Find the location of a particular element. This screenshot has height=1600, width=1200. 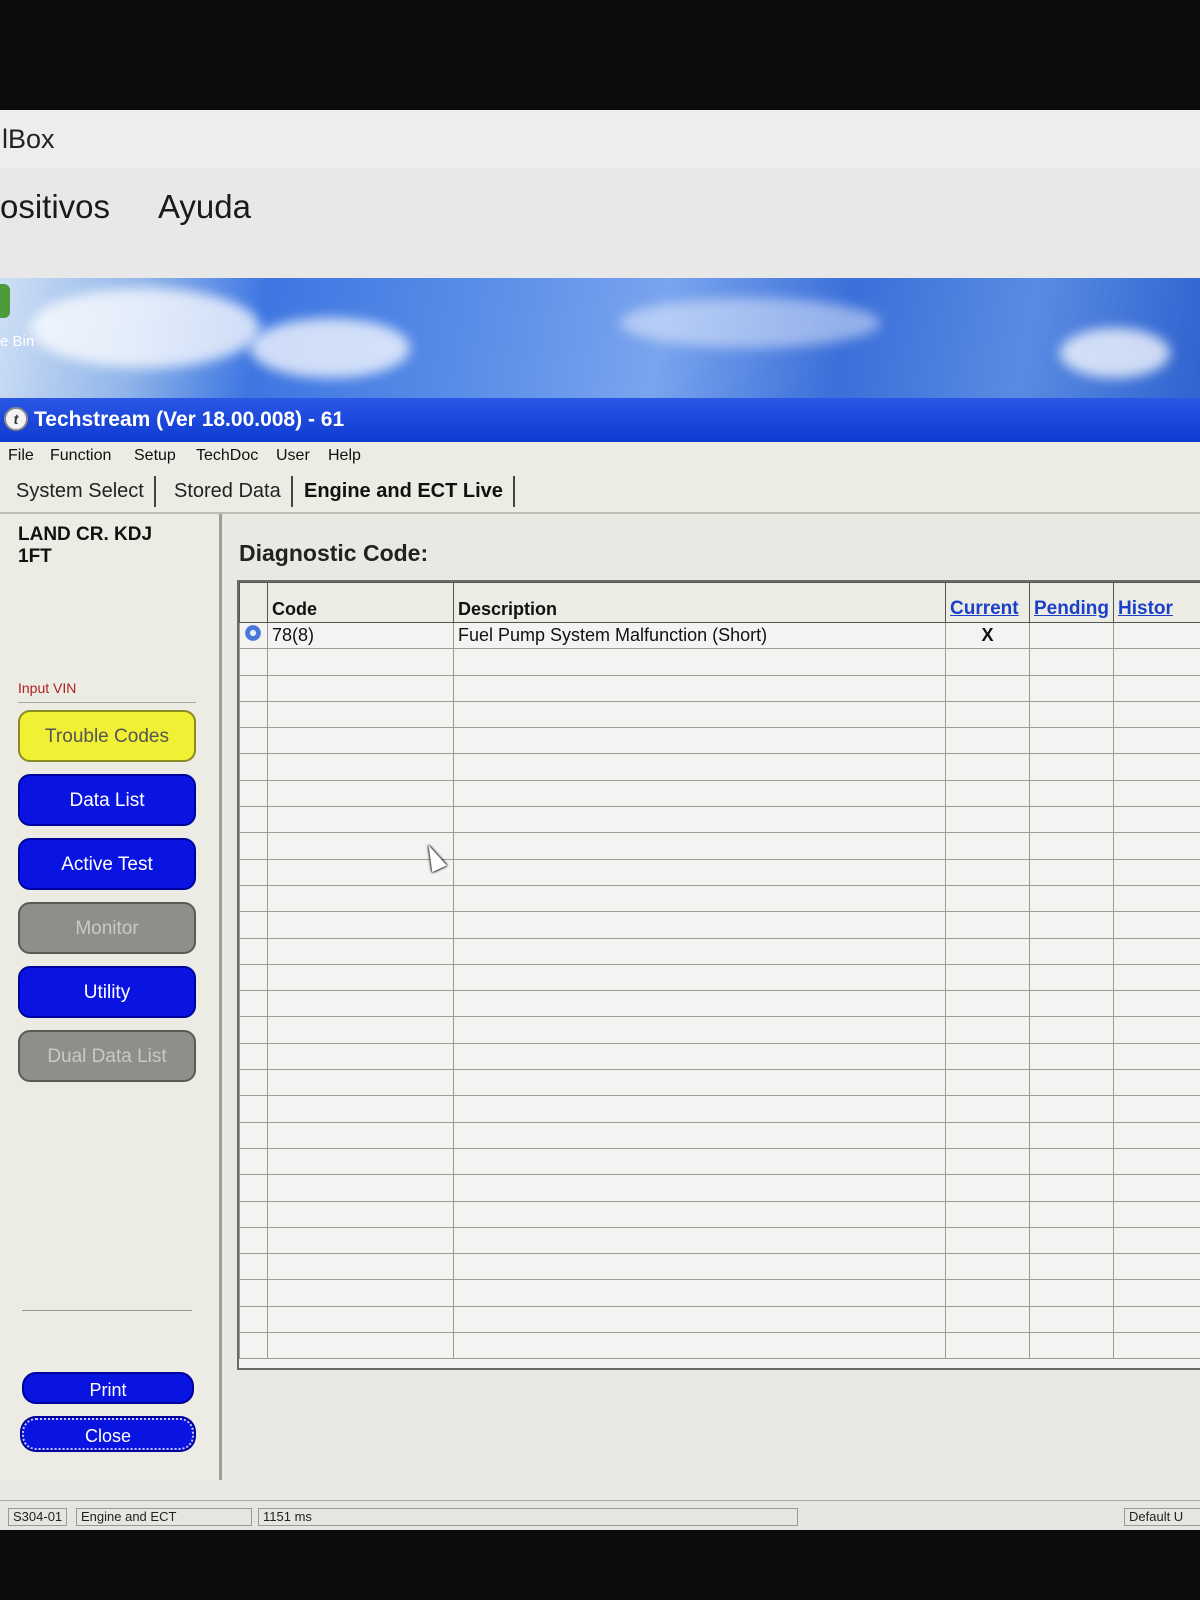

tab-system-select: System Select is located at coordinates (81, 491).